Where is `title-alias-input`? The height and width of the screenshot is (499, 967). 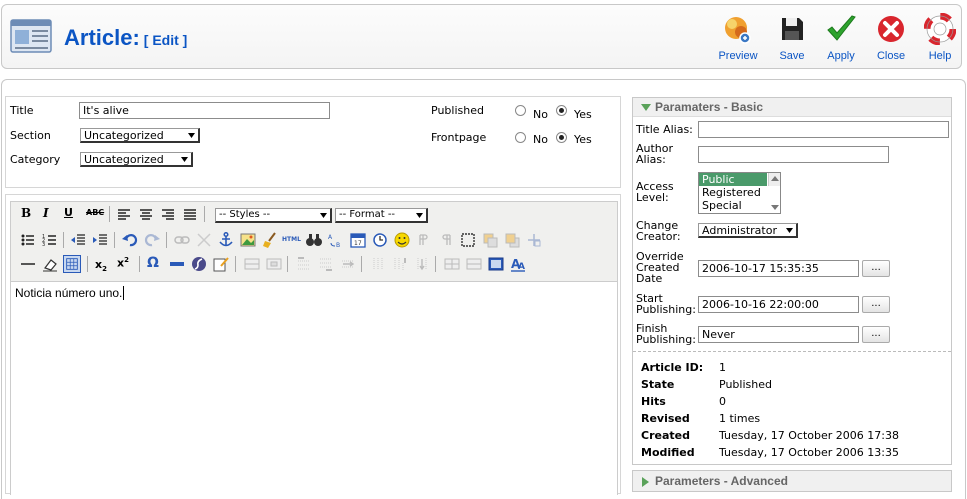
title-alias-input is located at coordinates (823, 129).